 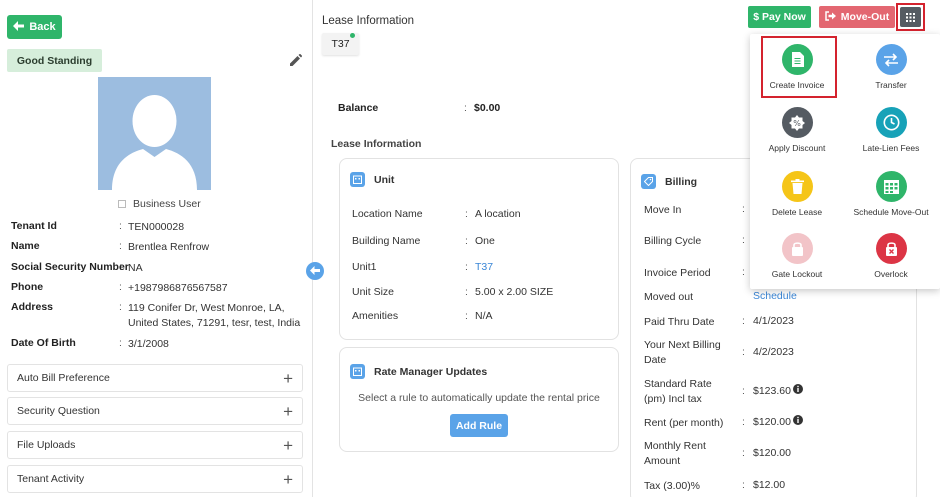 What do you see at coordinates (58, 411) in the screenshot?
I see `accordion-label: Security Question` at bounding box center [58, 411].